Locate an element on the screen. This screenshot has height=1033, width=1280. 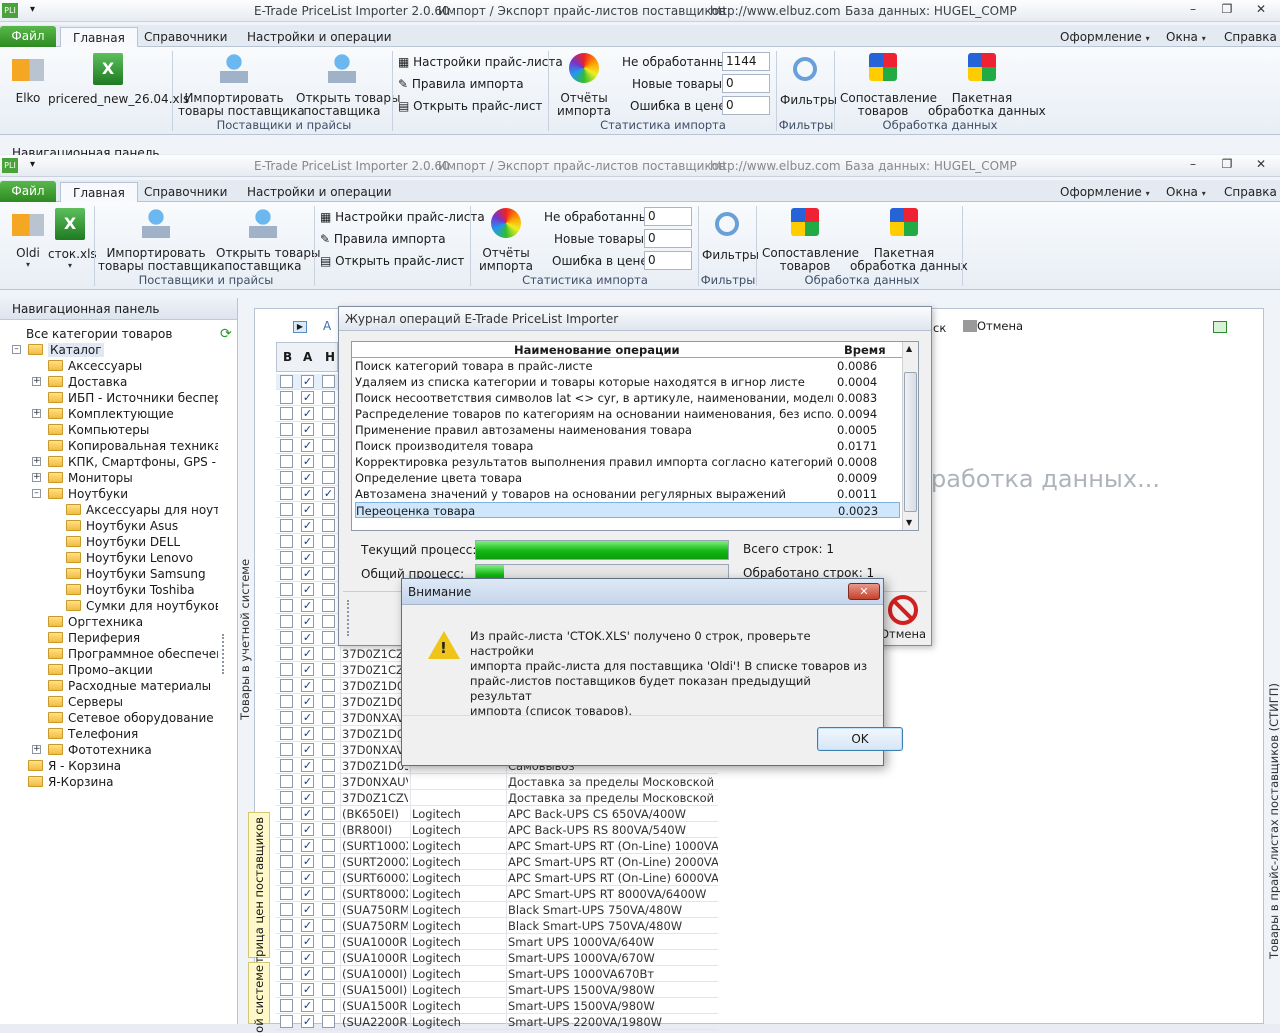
col-header-a: А is located at coordinates (307, 357).